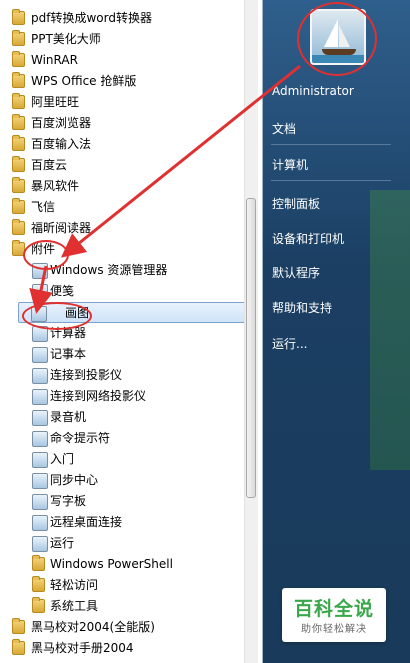 This screenshot has width=410, height=663. I want to click on watermark-logo: 百科全说 助你轻松解决, so click(334, 615).